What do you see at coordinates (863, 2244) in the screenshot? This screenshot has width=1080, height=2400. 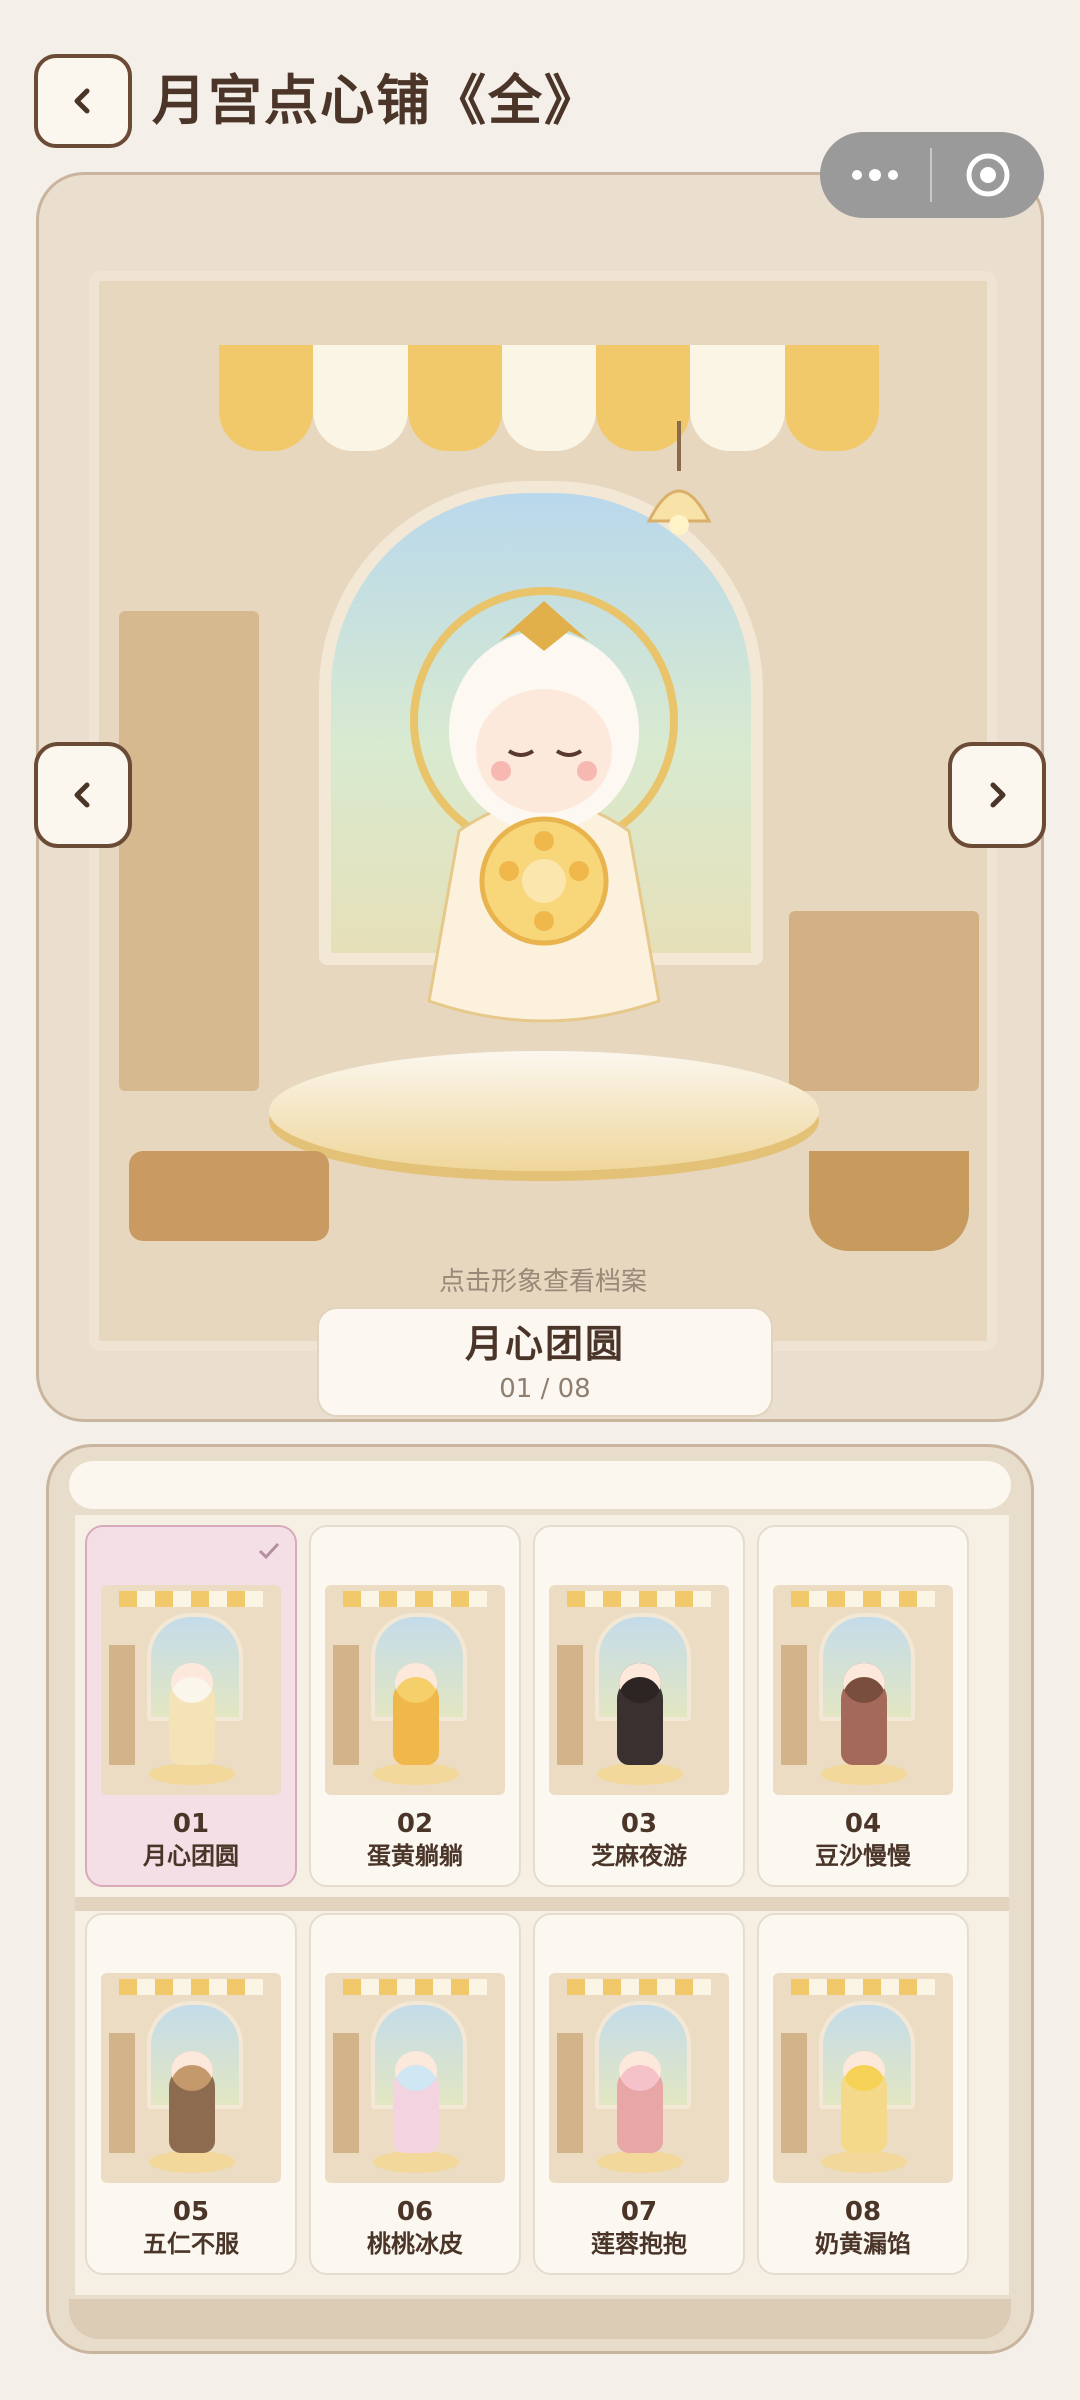 I see `card-name: 奶黄漏馅` at bounding box center [863, 2244].